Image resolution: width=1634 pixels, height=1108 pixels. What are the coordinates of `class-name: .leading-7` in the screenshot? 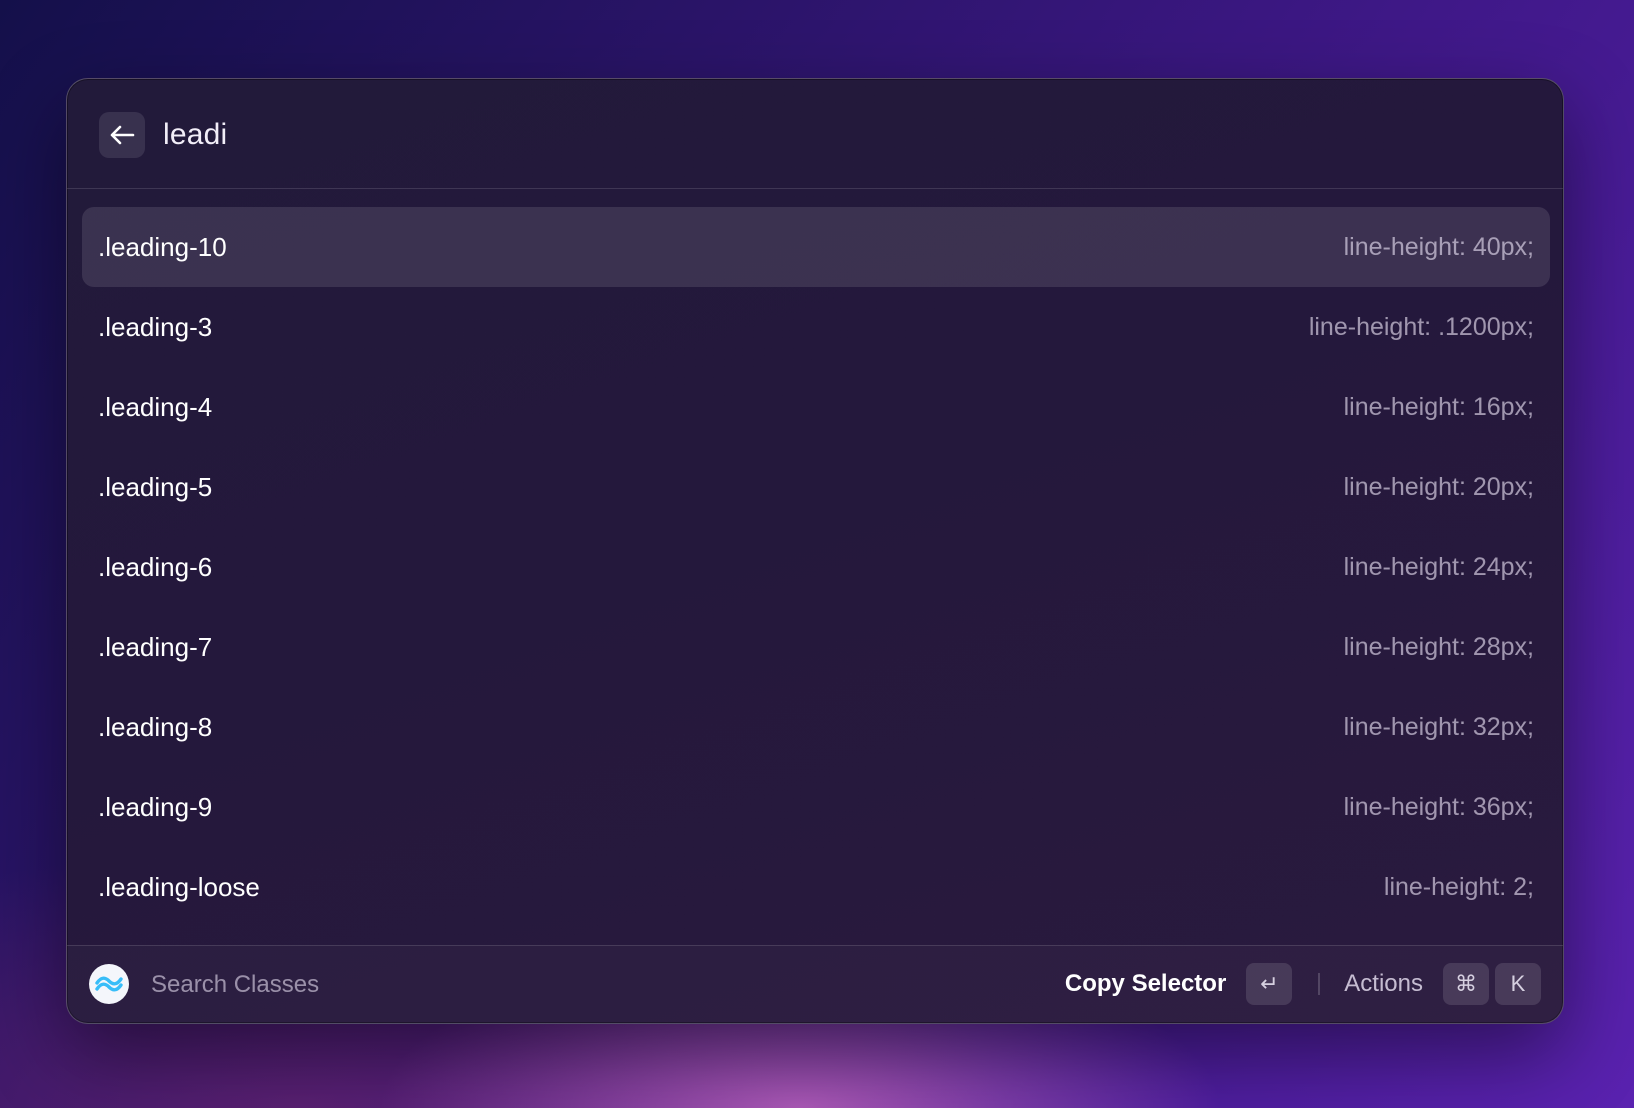 It's located at (155, 646).